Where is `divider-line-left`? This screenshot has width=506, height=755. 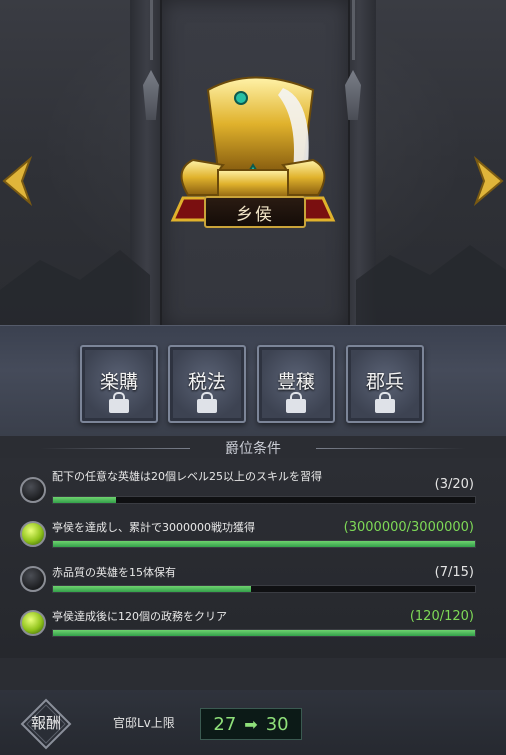
divider-line-left is located at coordinates (115, 448).